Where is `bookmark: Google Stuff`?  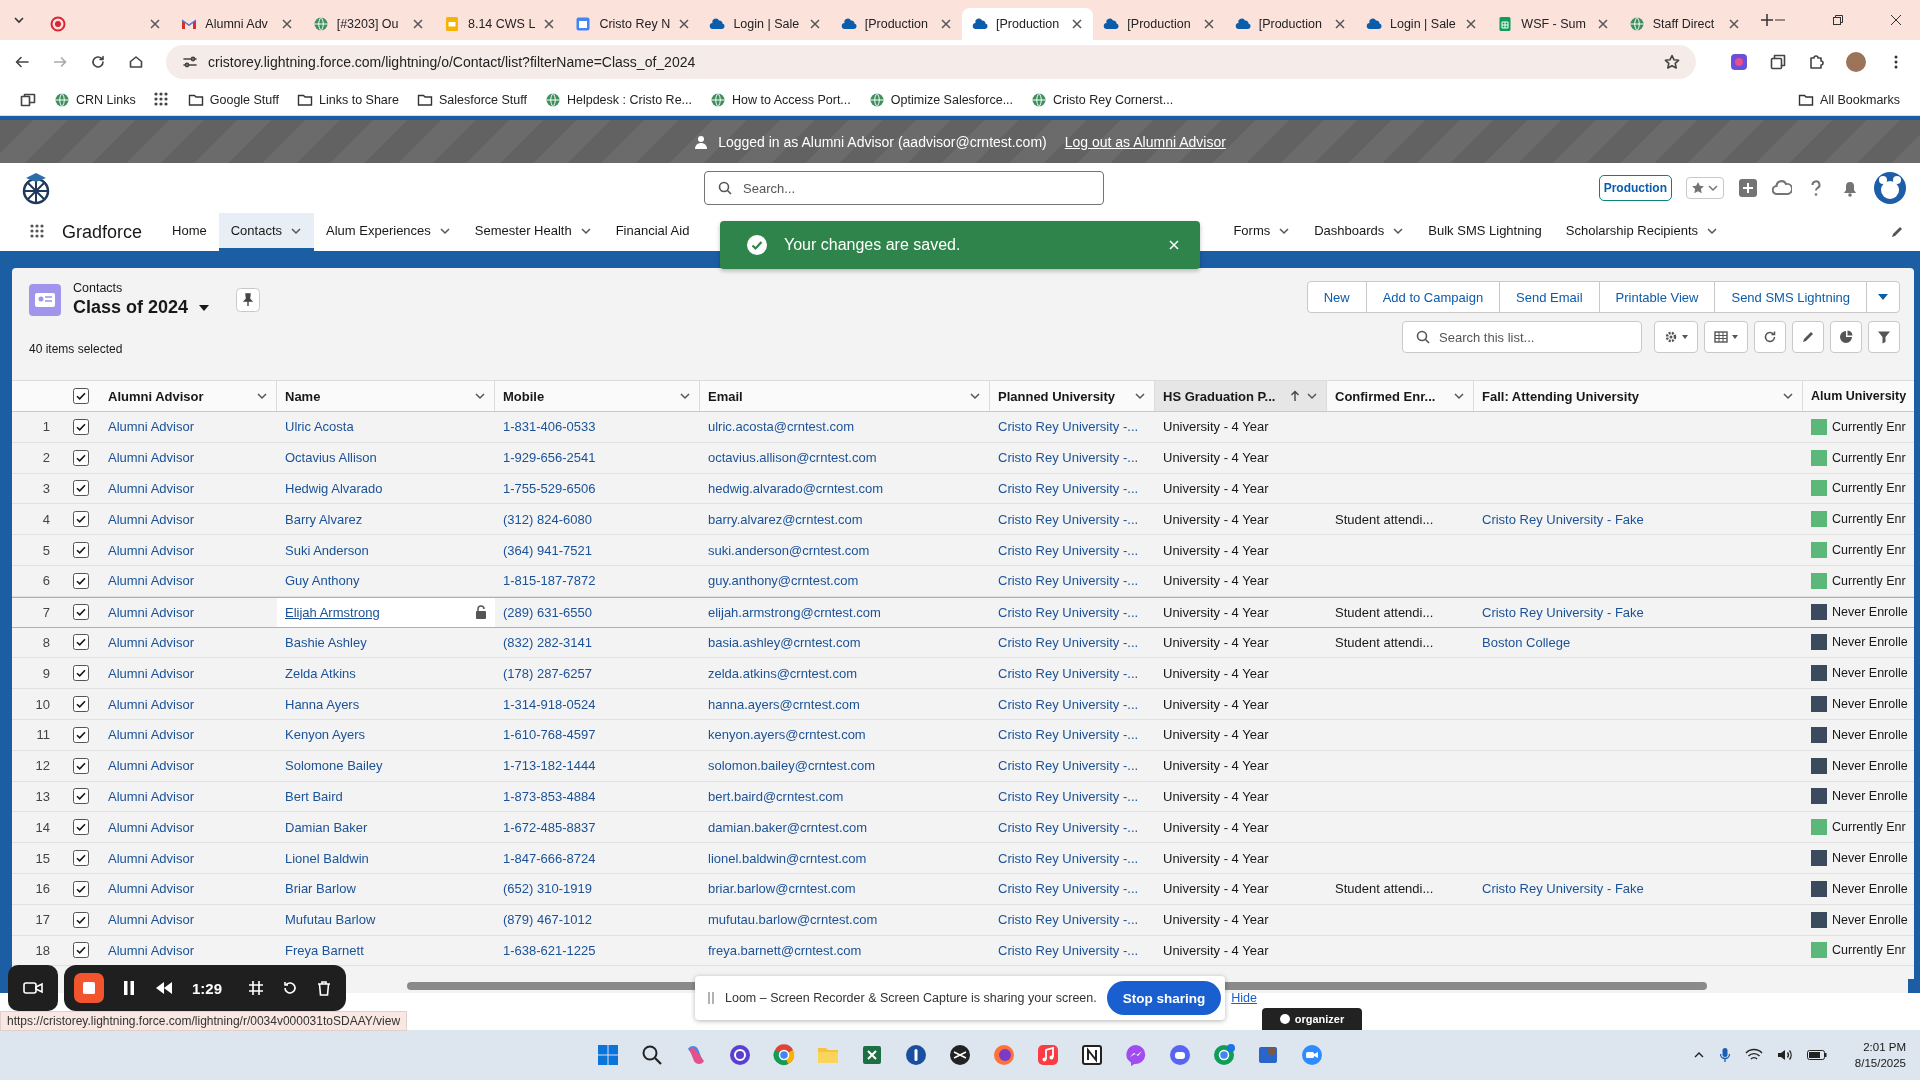
bookmark: Google Stuff is located at coordinates (233, 99).